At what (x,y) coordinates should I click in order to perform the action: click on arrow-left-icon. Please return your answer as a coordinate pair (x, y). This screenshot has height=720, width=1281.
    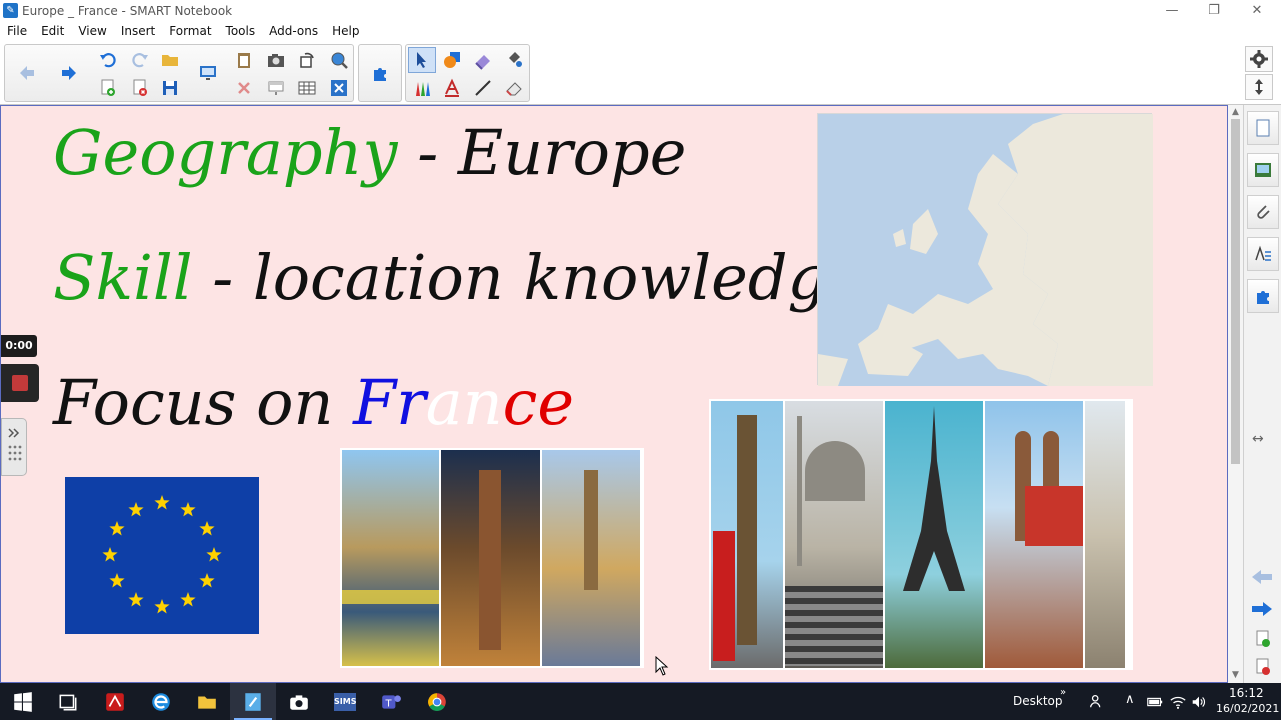
    Looking at the image, I should click on (1262, 577).